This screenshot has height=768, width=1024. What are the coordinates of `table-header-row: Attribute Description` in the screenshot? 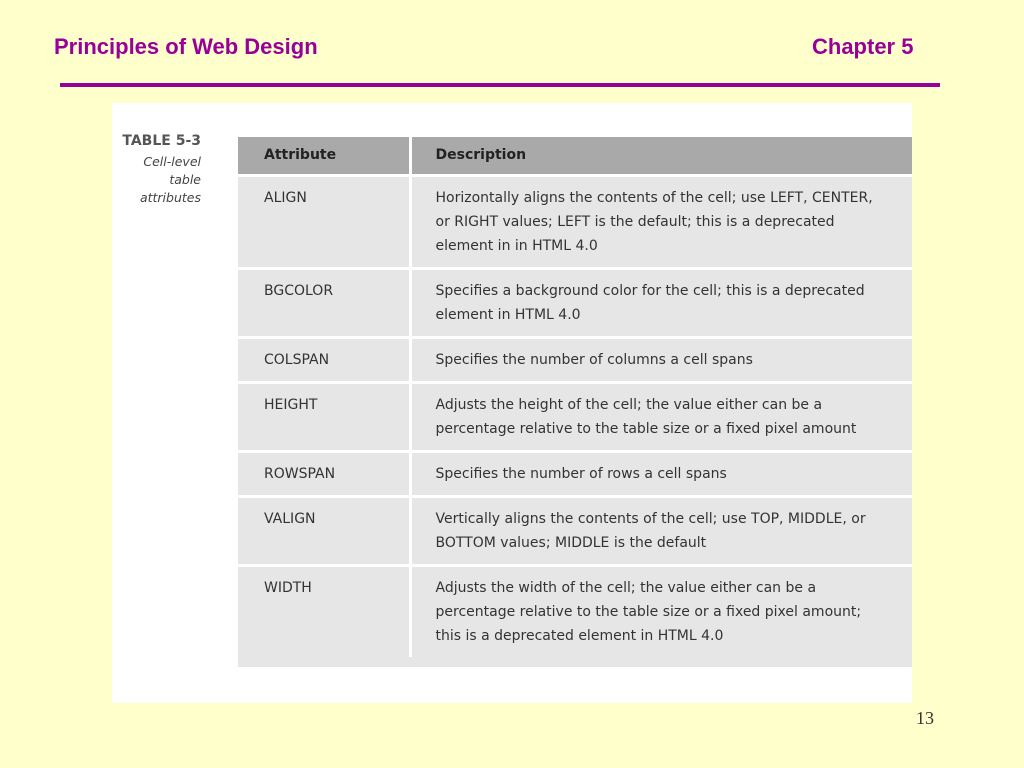 It's located at (575, 156).